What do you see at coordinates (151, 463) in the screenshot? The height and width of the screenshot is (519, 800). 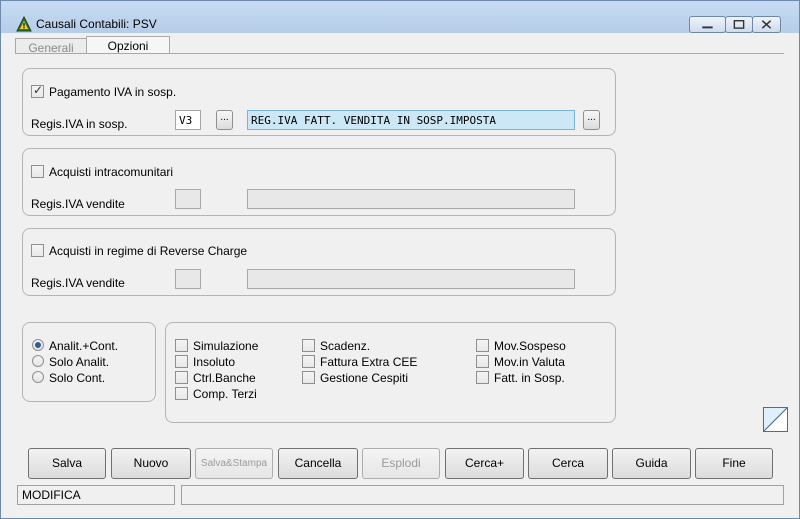 I see `nuovo-button: Nuovo` at bounding box center [151, 463].